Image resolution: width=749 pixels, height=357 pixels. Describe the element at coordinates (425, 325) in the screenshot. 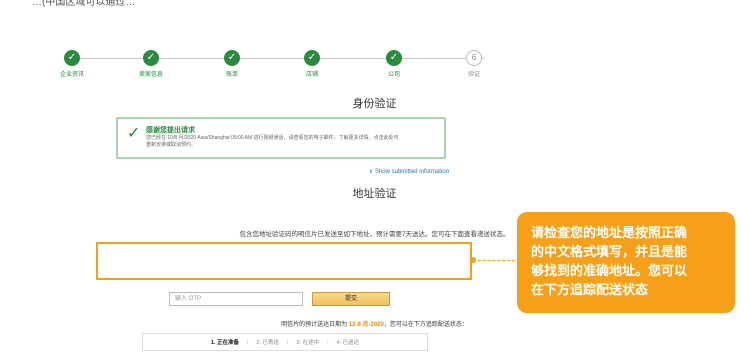

I see `eta-suffix: ，您可以在下方追踪配送状态：` at that location.